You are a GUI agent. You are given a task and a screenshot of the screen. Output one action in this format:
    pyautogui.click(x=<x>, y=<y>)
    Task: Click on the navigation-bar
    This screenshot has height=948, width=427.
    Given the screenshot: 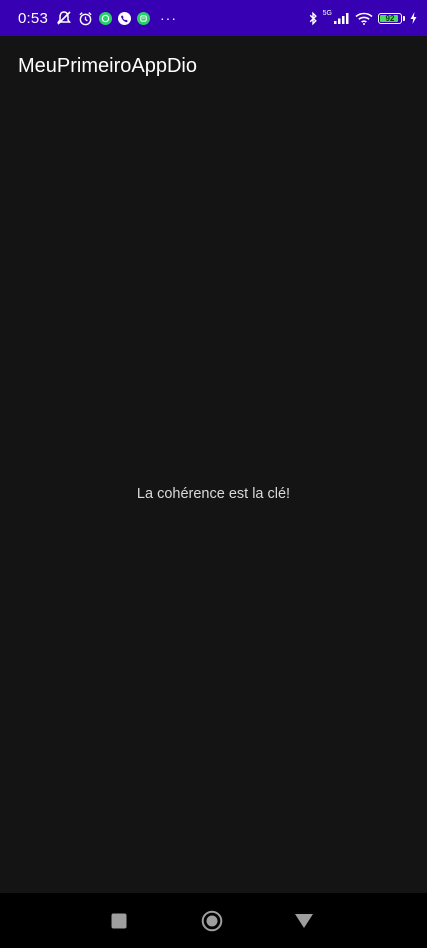 What is the action you would take?
    pyautogui.click(x=213, y=920)
    